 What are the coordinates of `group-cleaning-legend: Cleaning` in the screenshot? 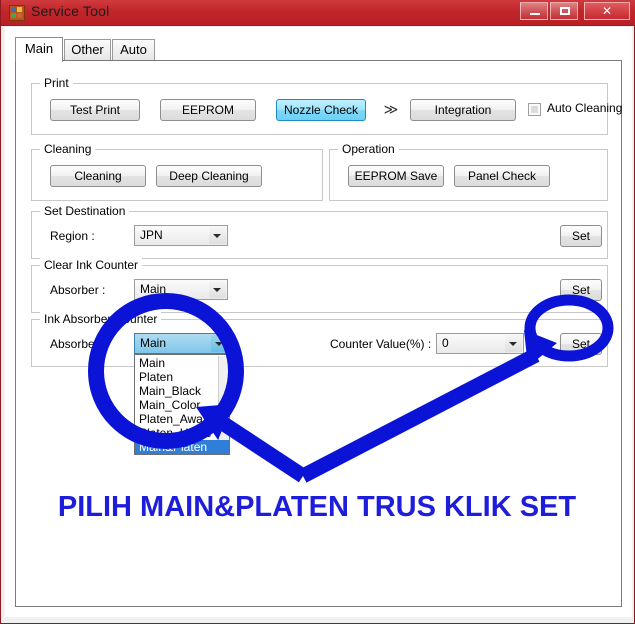 It's located at (68, 149).